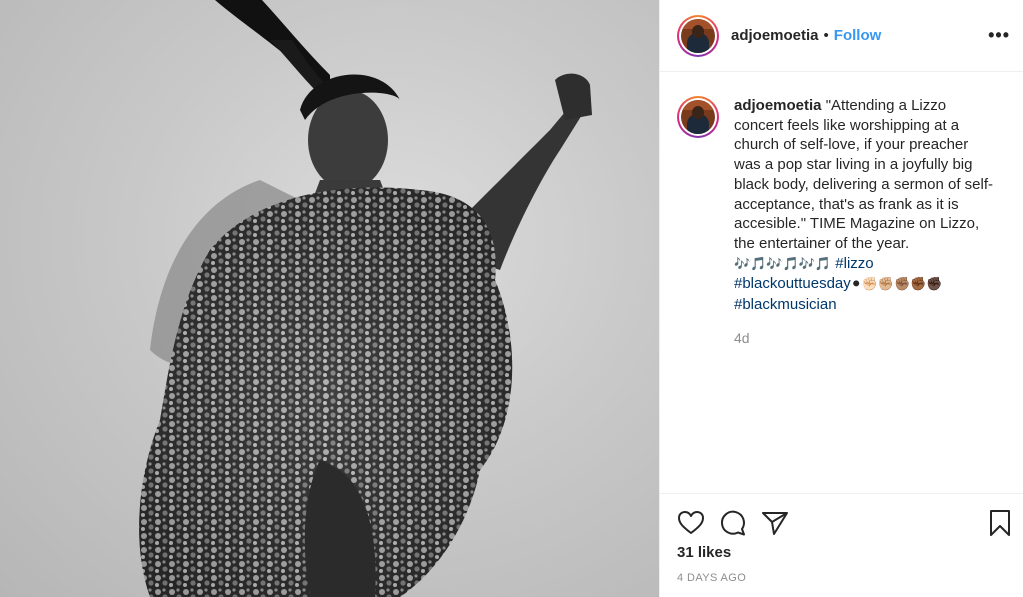 Image resolution: width=1023 pixels, height=597 pixels. What do you see at coordinates (858, 35) in the screenshot?
I see `follow-button: Follow` at bounding box center [858, 35].